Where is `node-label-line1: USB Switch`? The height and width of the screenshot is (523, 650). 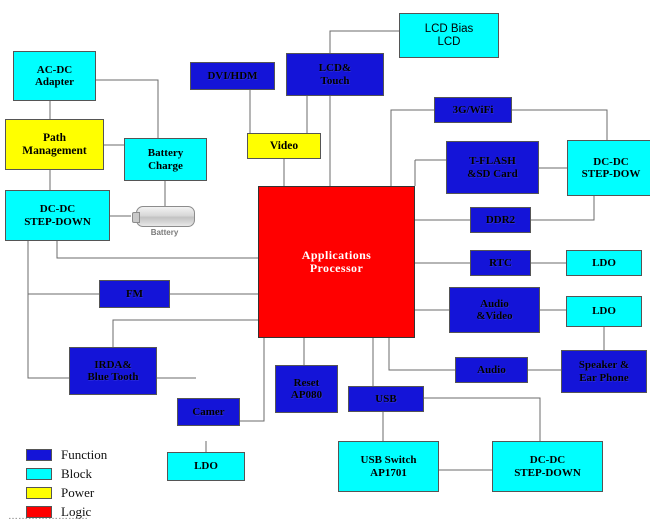
node-label-line1: USB Switch is located at coordinates (388, 460).